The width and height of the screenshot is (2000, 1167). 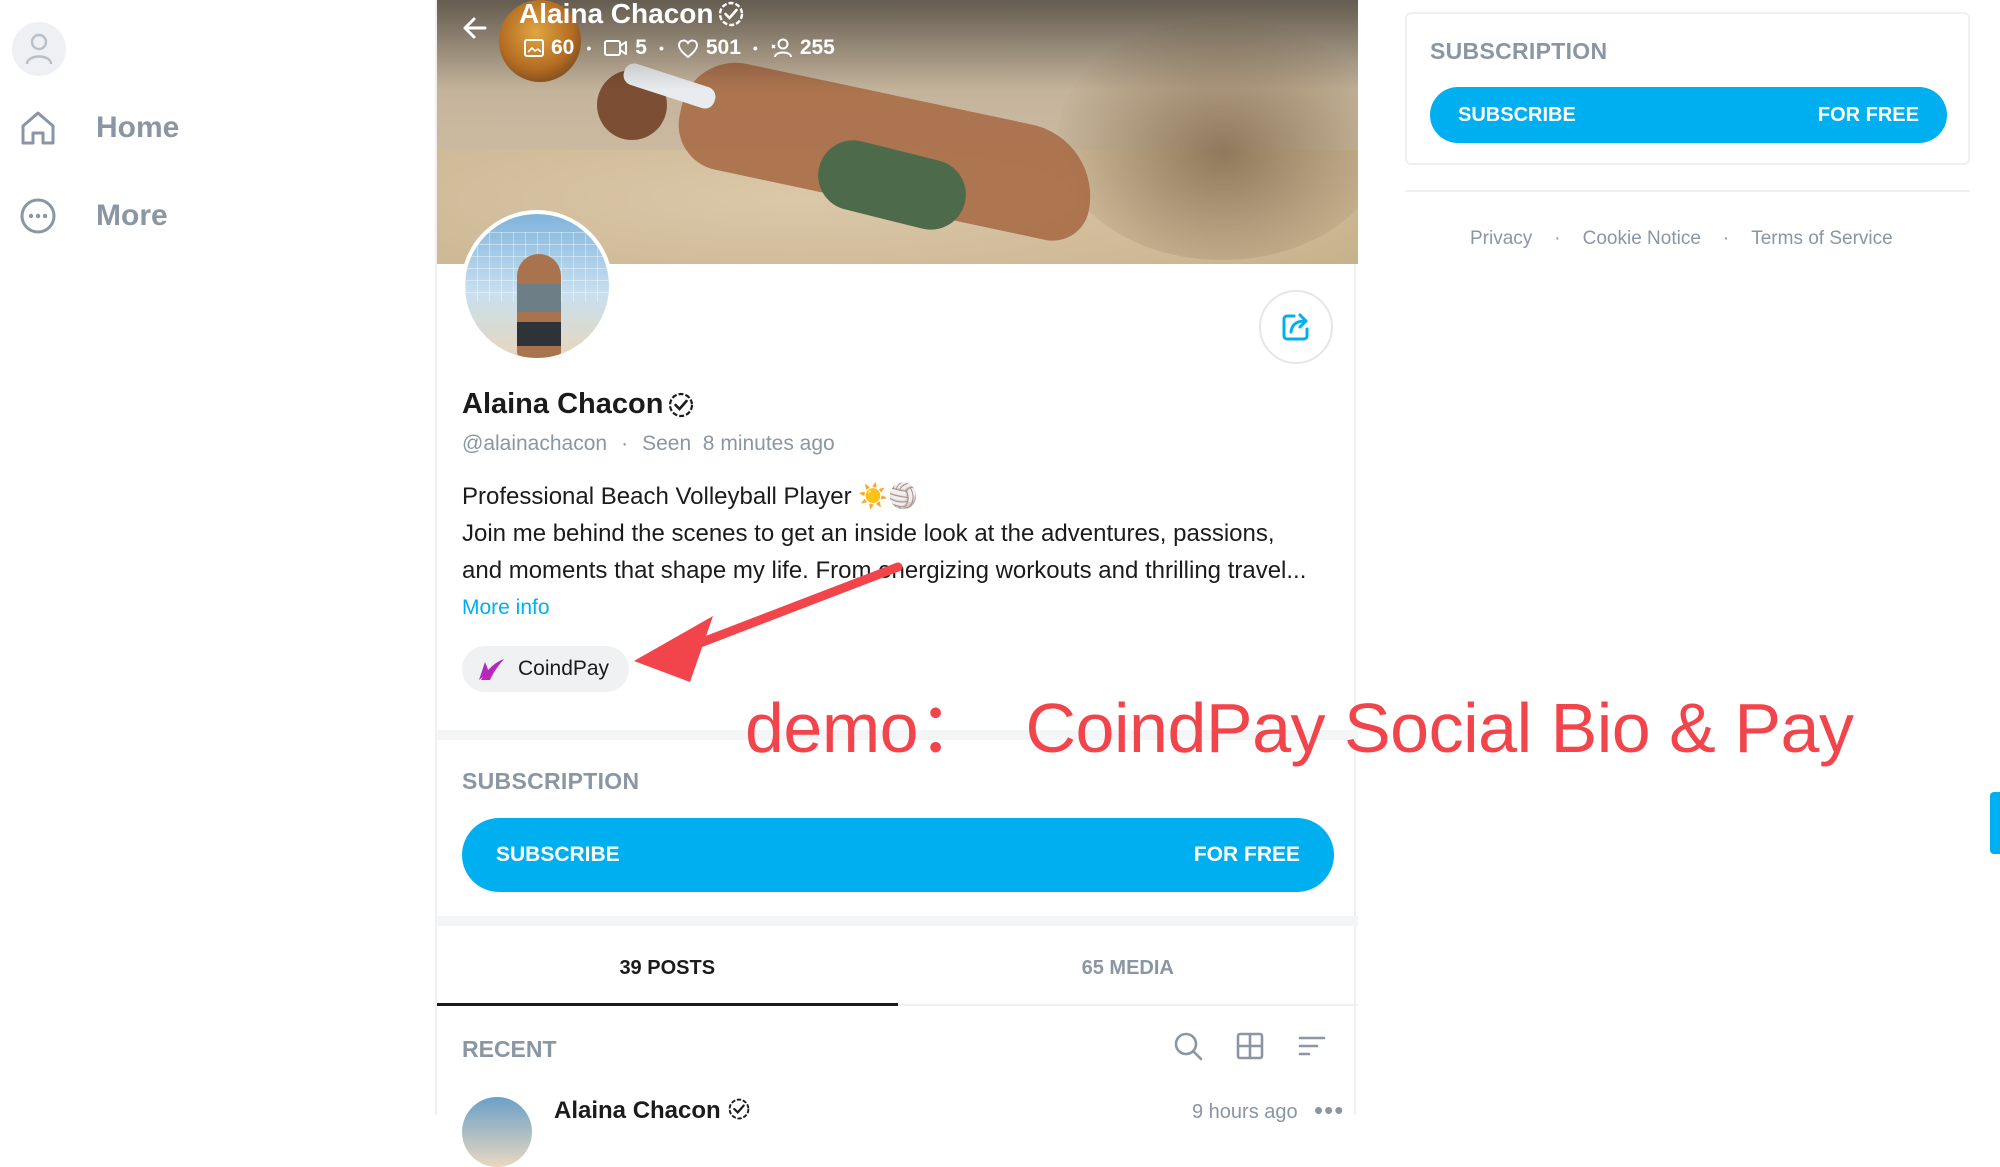 What do you see at coordinates (898, 855) in the screenshot?
I see `subscribe-button: SUBSCRIBE FOR FREE` at bounding box center [898, 855].